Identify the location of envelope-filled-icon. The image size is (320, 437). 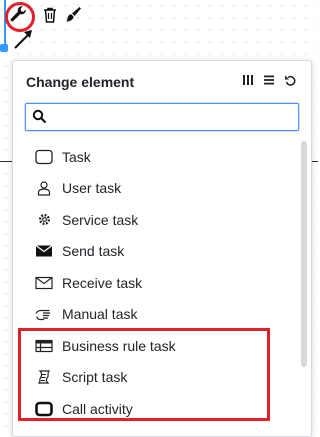
(44, 251).